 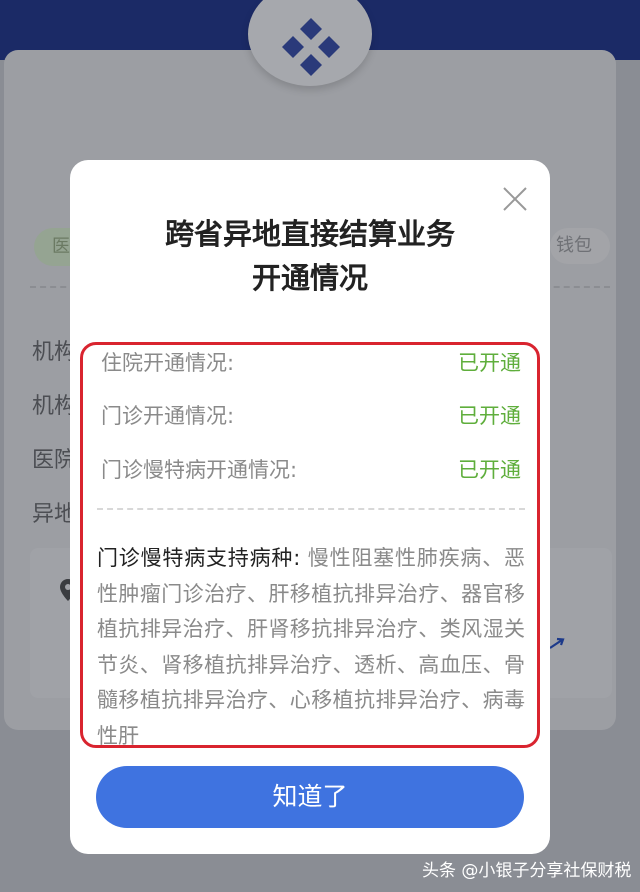 I want to click on status-label: 门诊开通情况:, so click(x=168, y=416).